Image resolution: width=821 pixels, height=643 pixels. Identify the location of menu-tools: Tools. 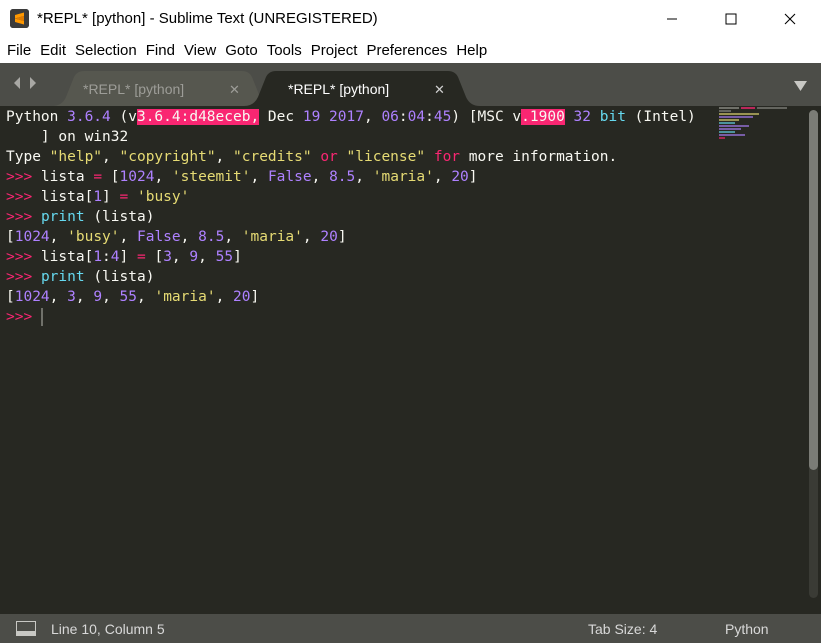
(284, 50).